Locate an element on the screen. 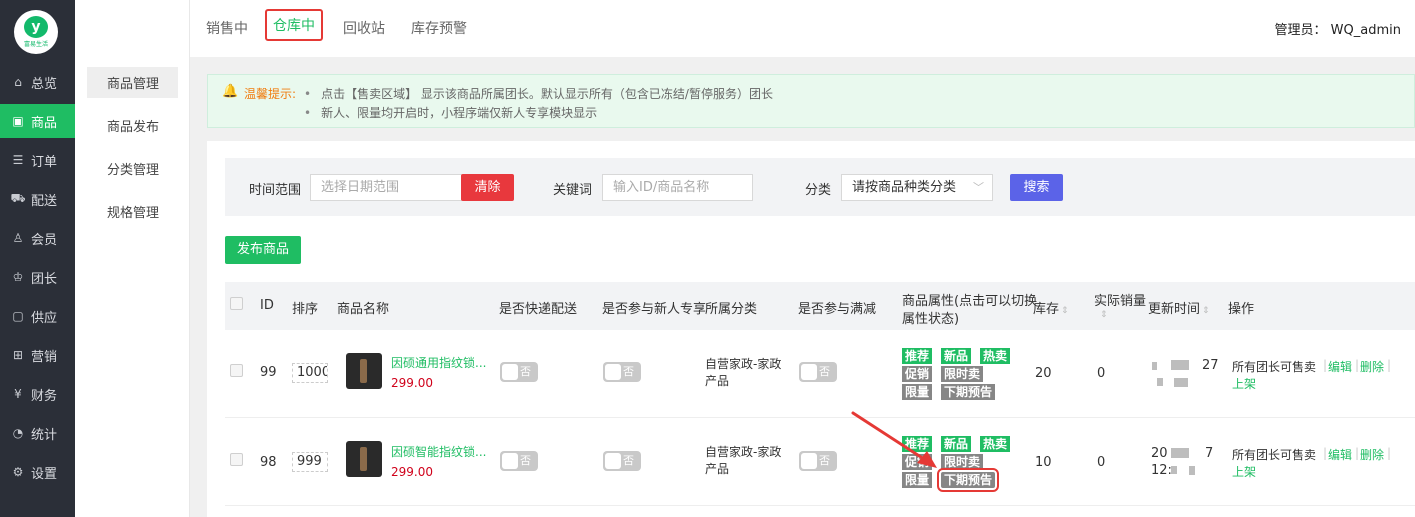 The image size is (1415, 517). nav-label: 商品 is located at coordinates (44, 123).